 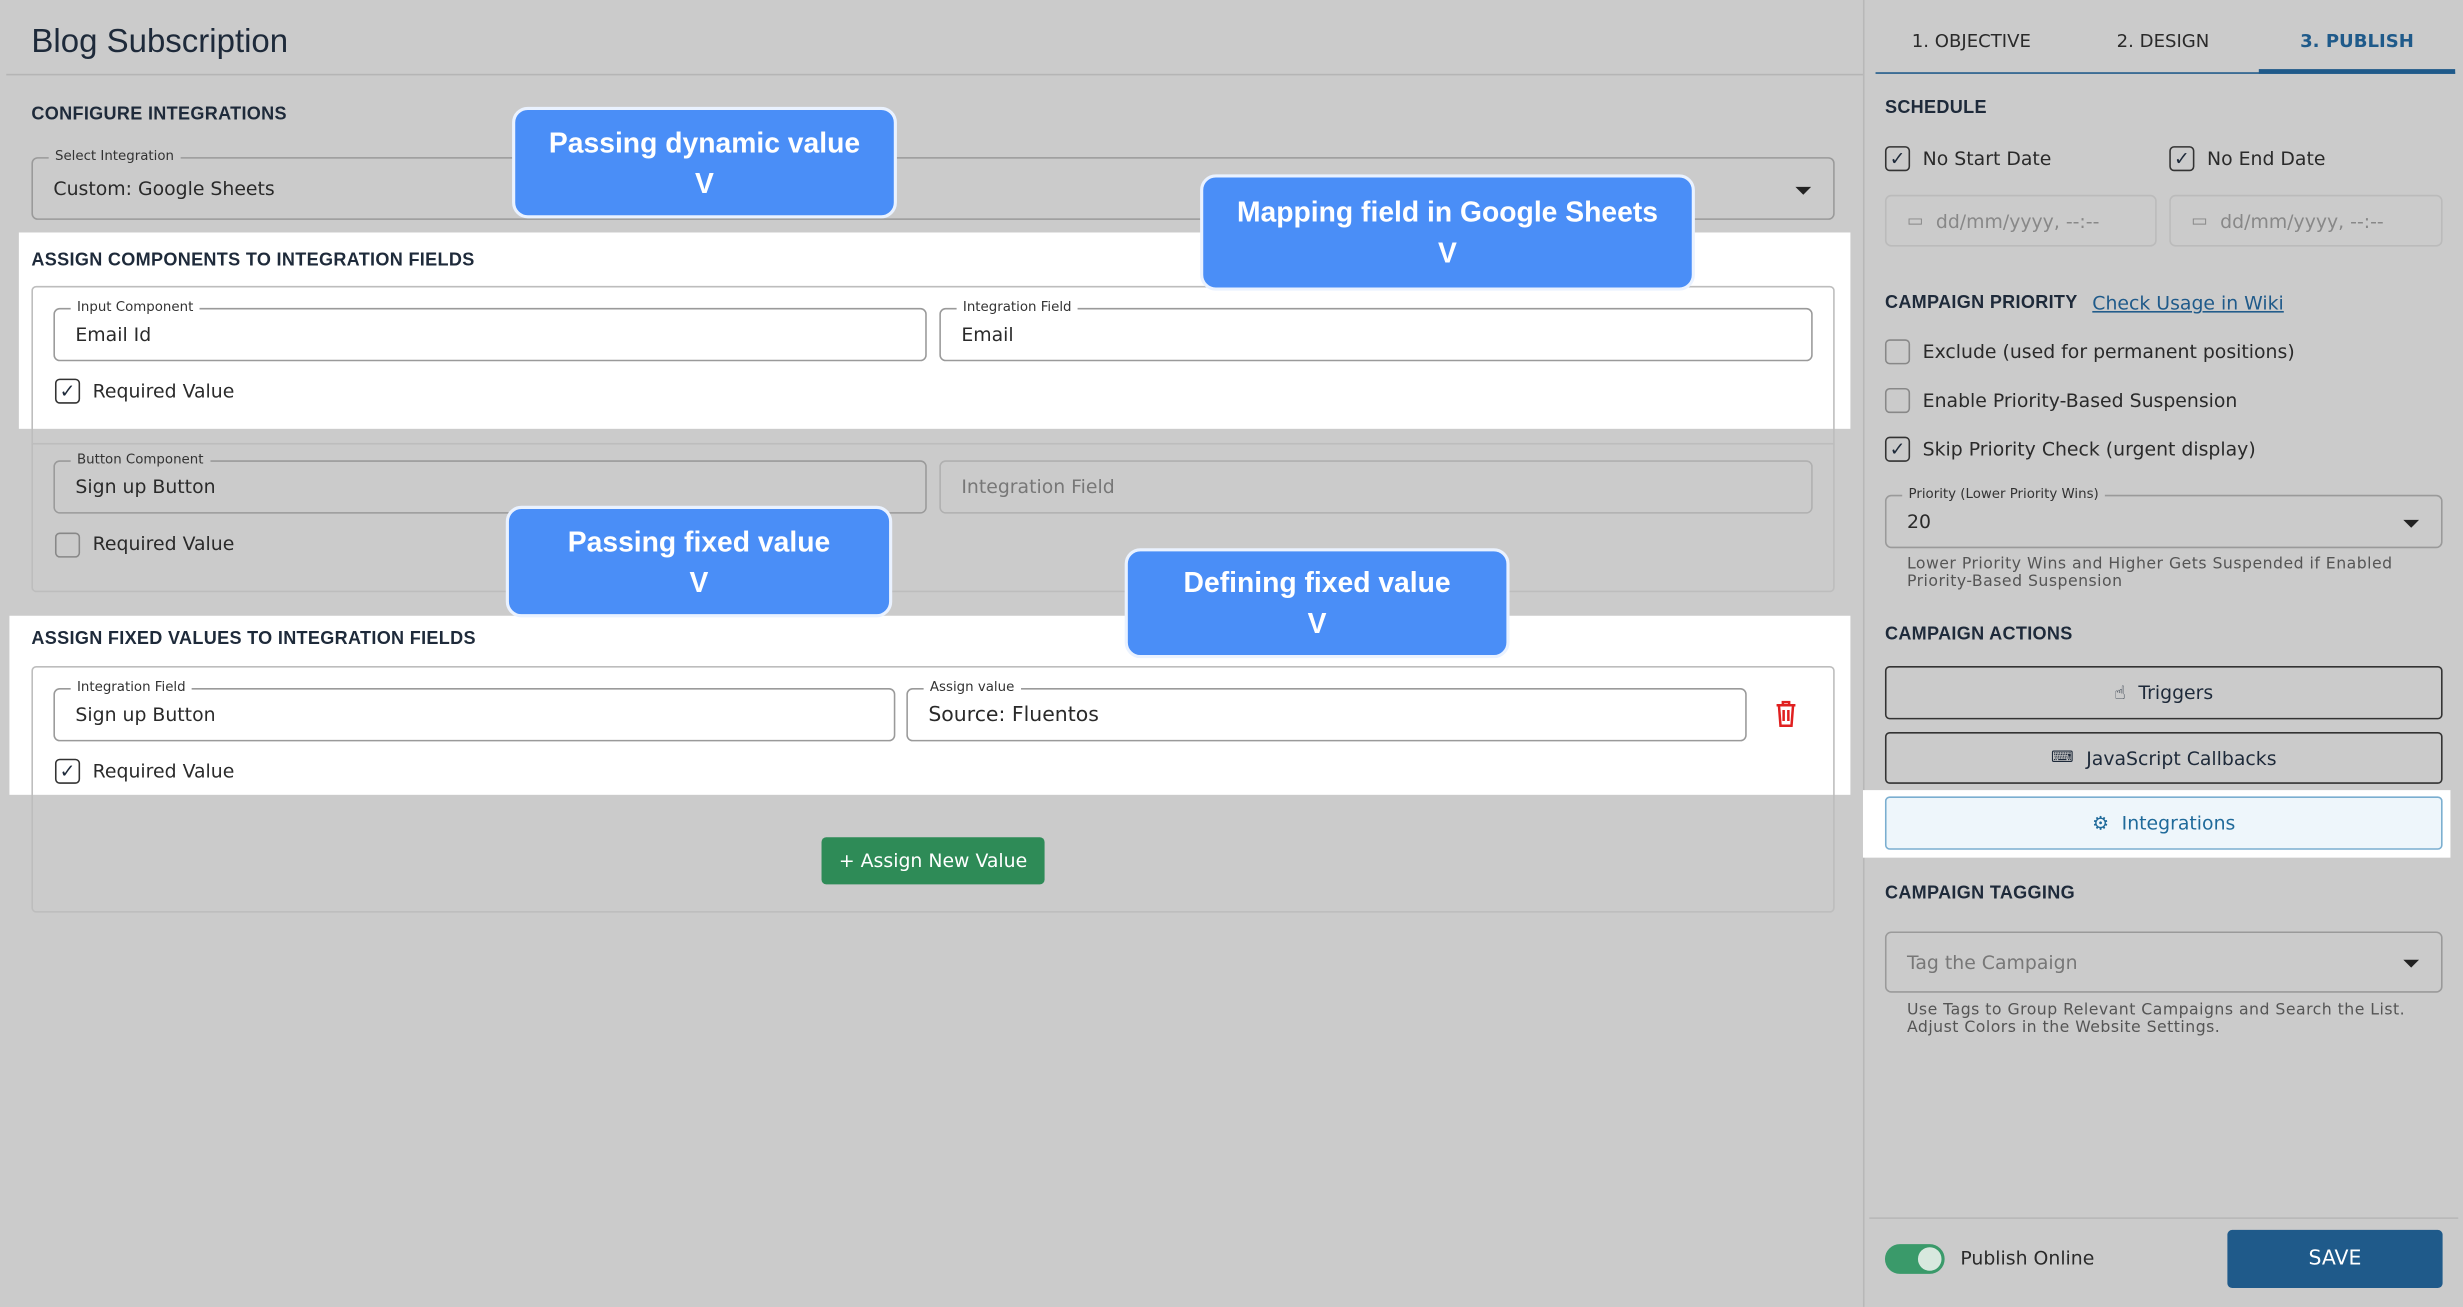 I want to click on tagging-heading: CAMPAIGN TAGGING, so click(x=1979, y=894).